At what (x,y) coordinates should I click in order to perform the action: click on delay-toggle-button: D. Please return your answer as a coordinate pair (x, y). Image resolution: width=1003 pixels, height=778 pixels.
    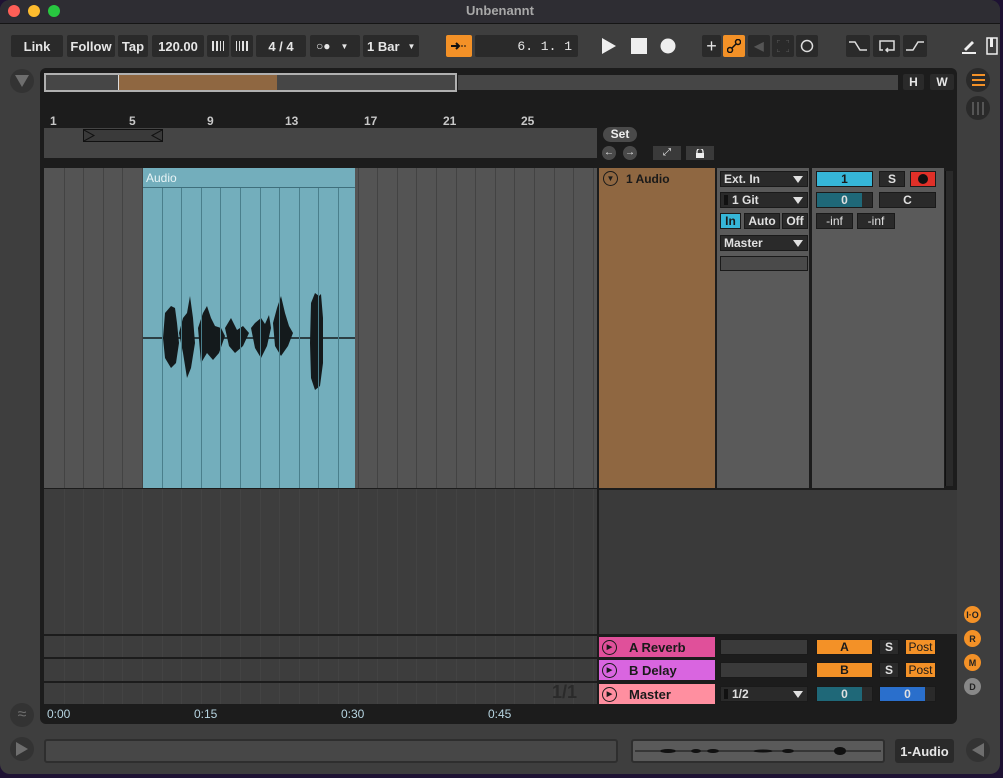
    Looking at the image, I should click on (972, 686).